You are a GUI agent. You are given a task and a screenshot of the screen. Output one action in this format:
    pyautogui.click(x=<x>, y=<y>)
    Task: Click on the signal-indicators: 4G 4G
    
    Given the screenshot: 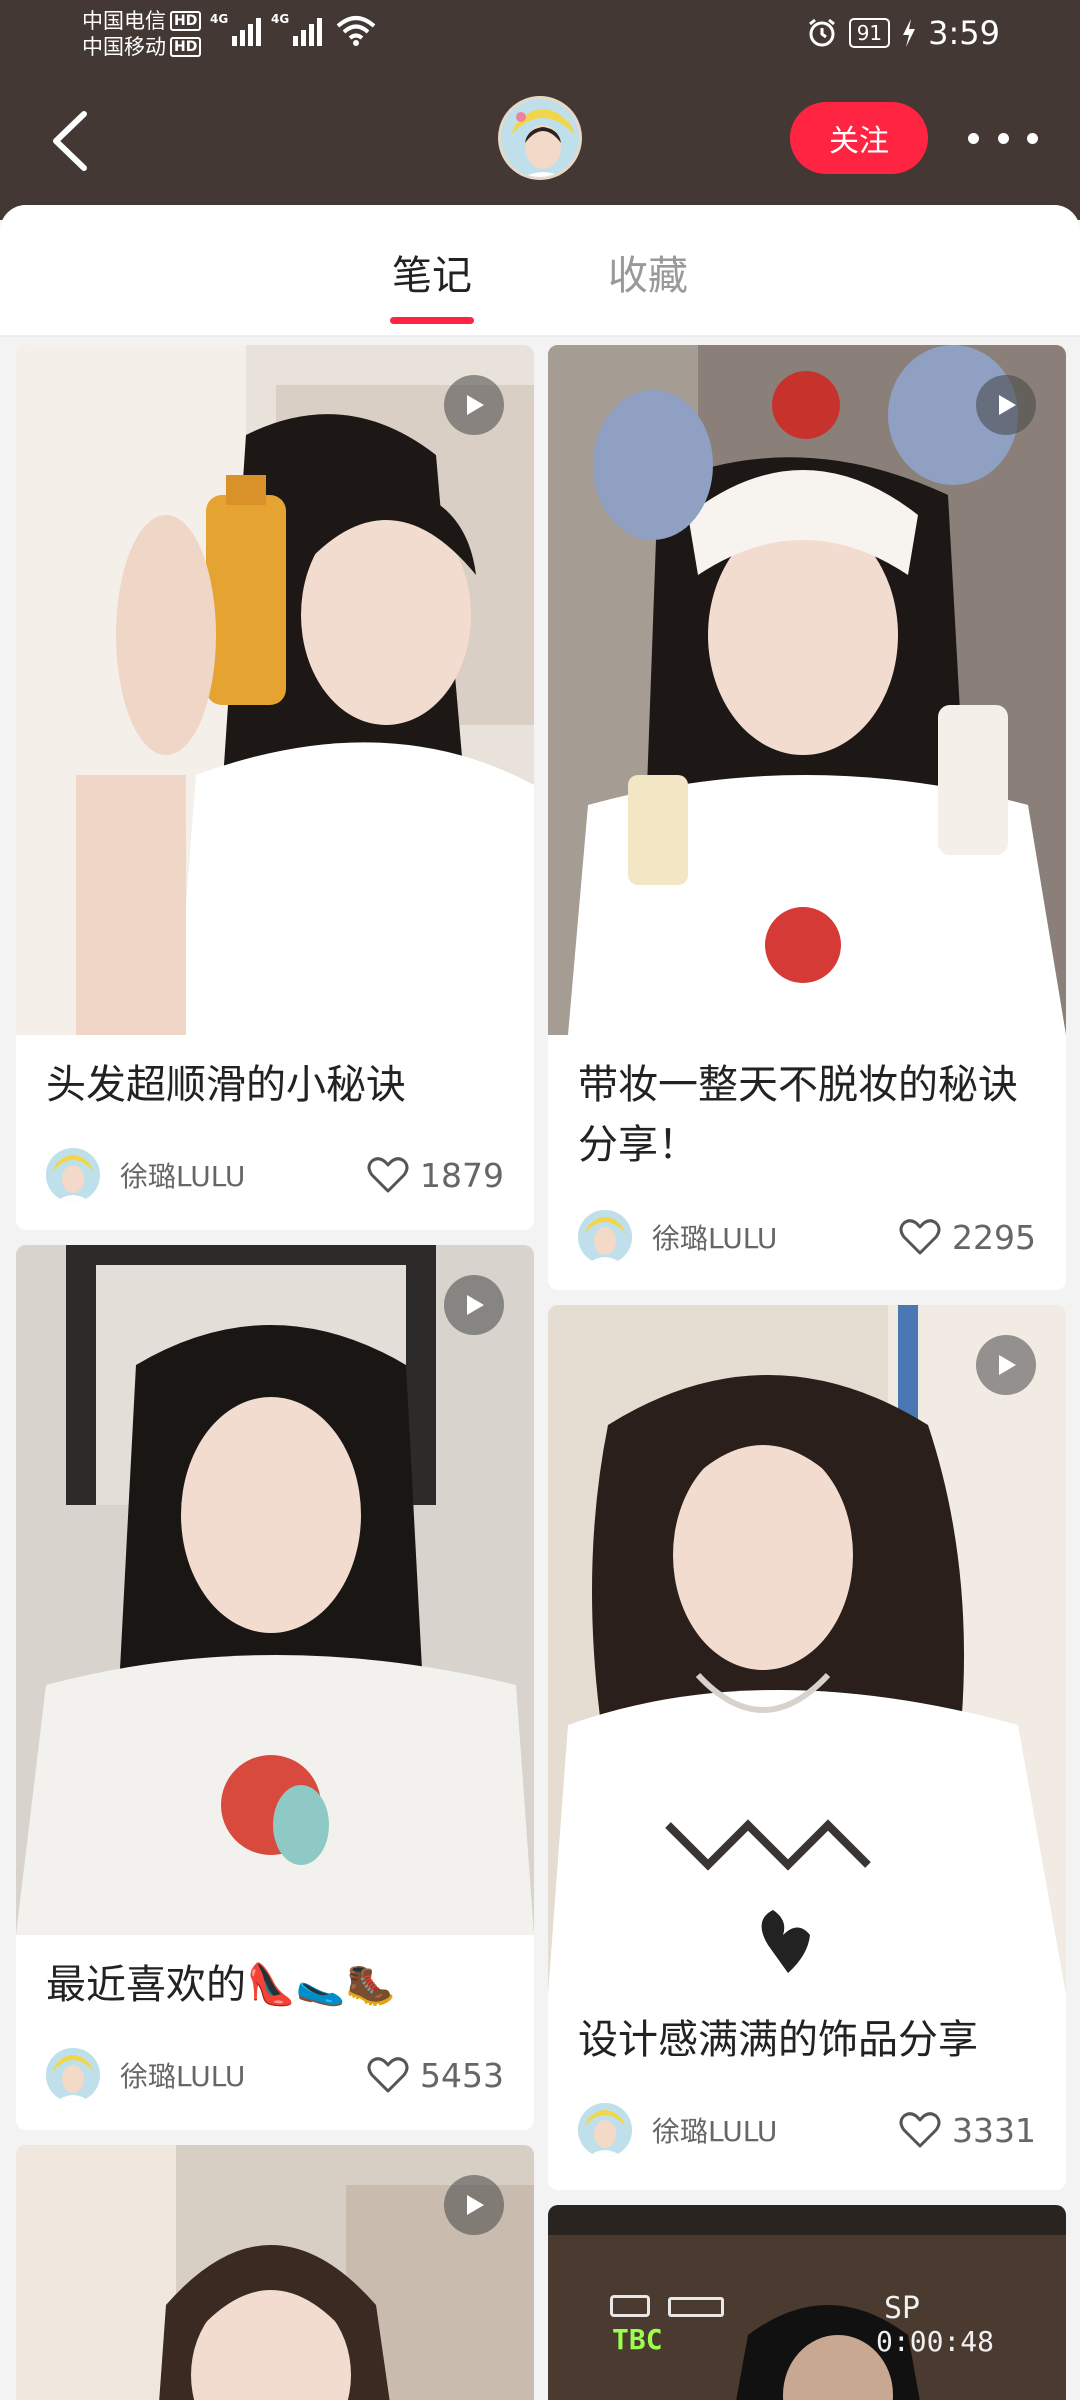 What is the action you would take?
    pyautogui.click(x=293, y=29)
    